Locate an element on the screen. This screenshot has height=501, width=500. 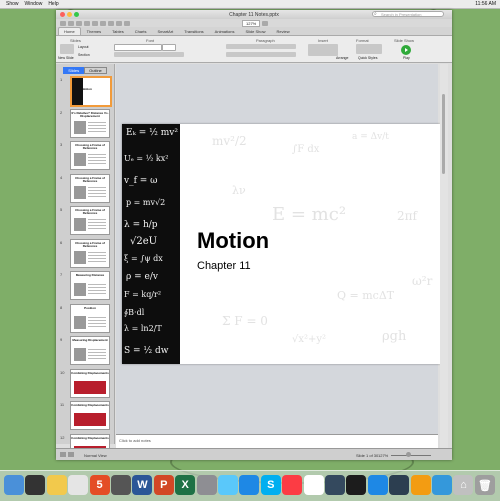
zoom-select: 127% is located at coordinates (251, 23).